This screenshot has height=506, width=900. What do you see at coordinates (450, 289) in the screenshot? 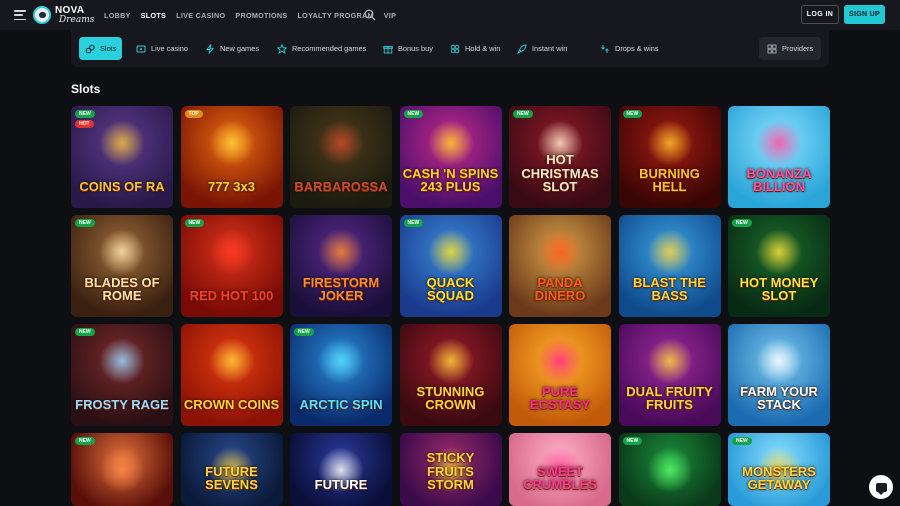
I see `game-title: QUACK SQUAD` at bounding box center [450, 289].